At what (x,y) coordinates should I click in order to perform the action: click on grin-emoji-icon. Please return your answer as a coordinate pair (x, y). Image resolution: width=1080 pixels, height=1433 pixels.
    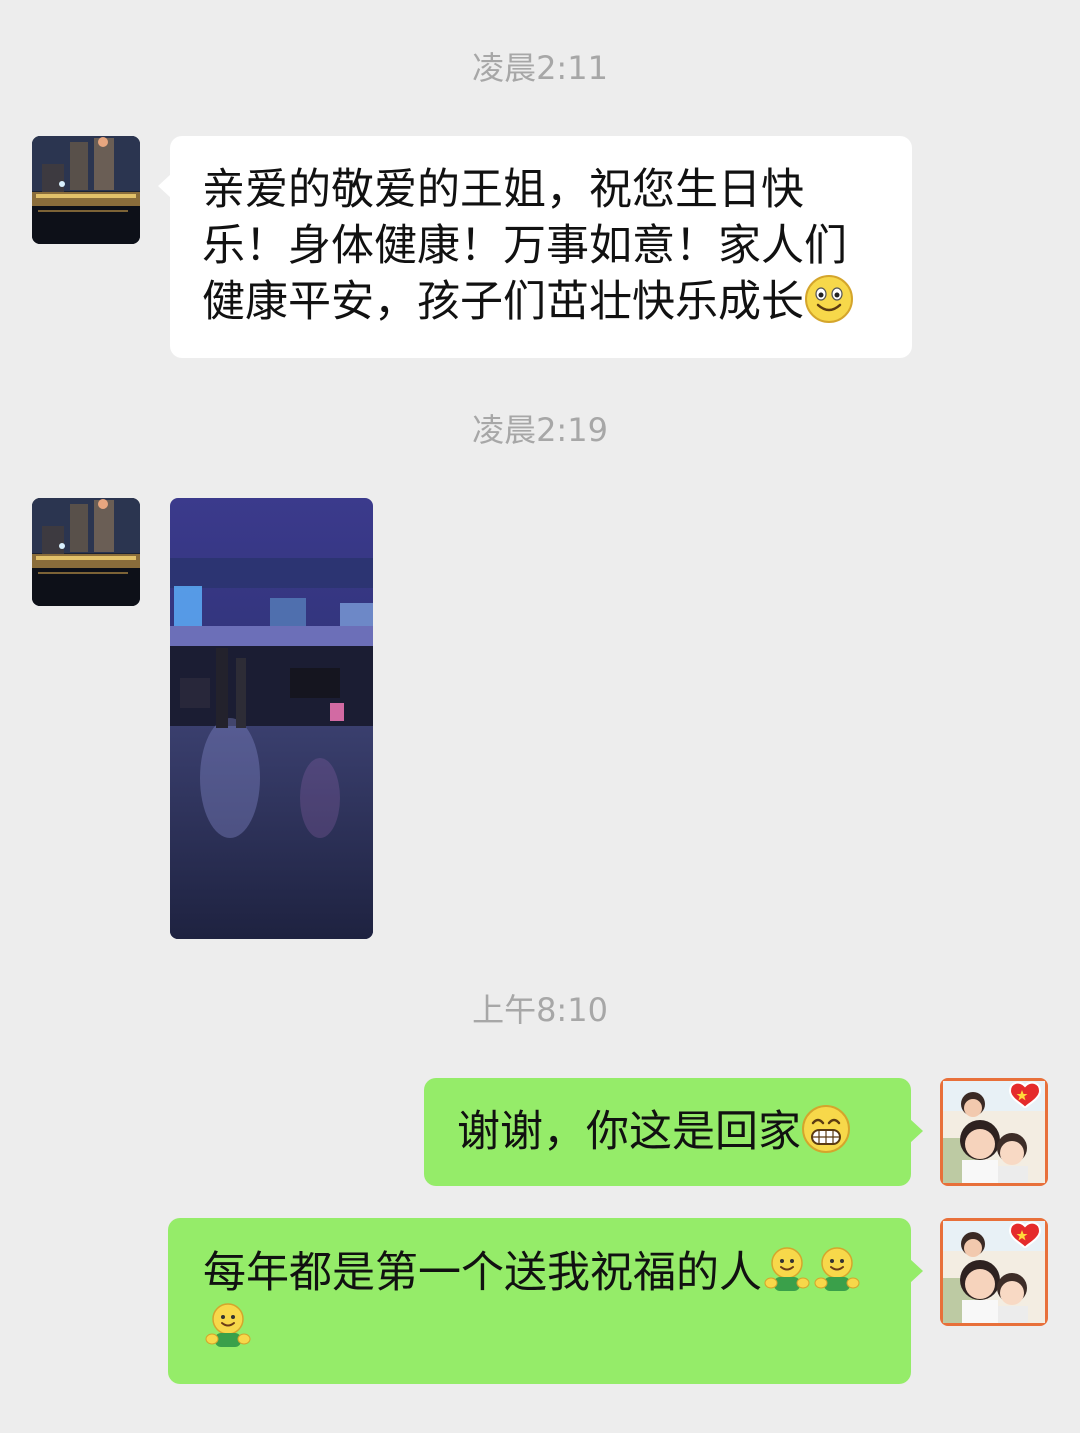
    Looking at the image, I should click on (826, 1129).